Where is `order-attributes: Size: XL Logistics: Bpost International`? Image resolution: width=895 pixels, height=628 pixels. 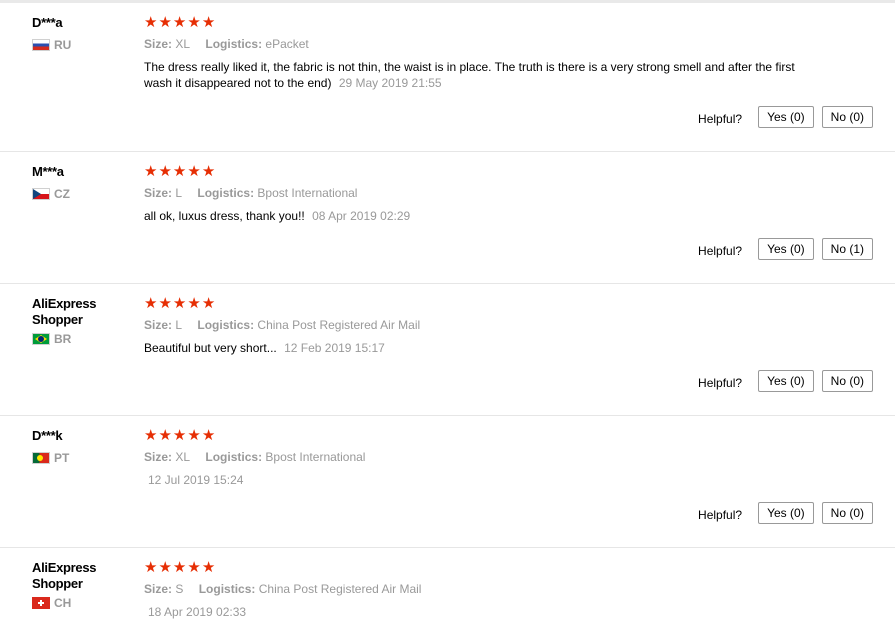 order-attributes: Size: XL Logistics: Bpost International is located at coordinates (474, 457).